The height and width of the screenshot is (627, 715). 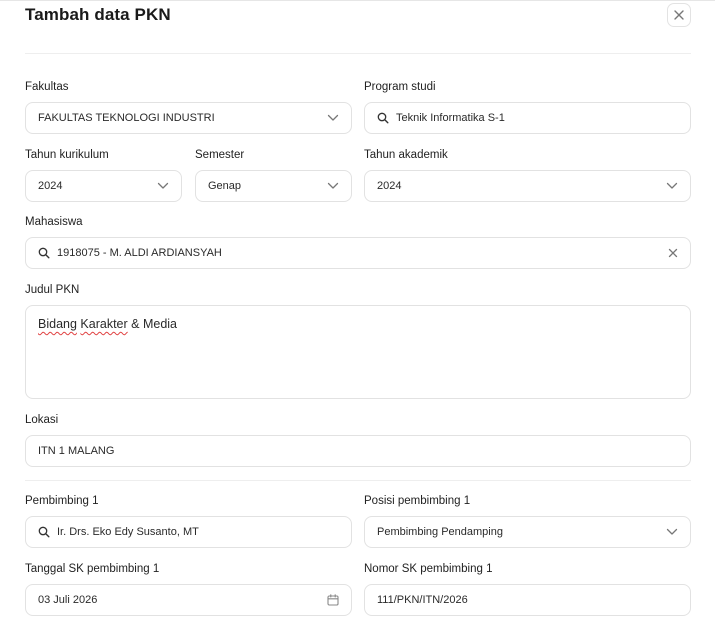 What do you see at coordinates (358, 480) in the screenshot?
I see `section-divider` at bounding box center [358, 480].